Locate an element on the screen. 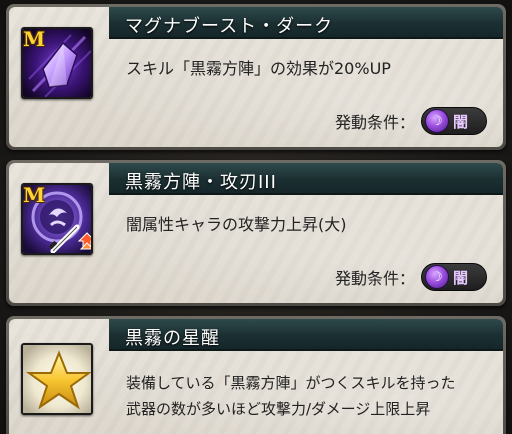 The height and width of the screenshot is (434, 512). skill-description-line: 闇属性キャラの攻撃力上昇(大) is located at coordinates (236, 224).